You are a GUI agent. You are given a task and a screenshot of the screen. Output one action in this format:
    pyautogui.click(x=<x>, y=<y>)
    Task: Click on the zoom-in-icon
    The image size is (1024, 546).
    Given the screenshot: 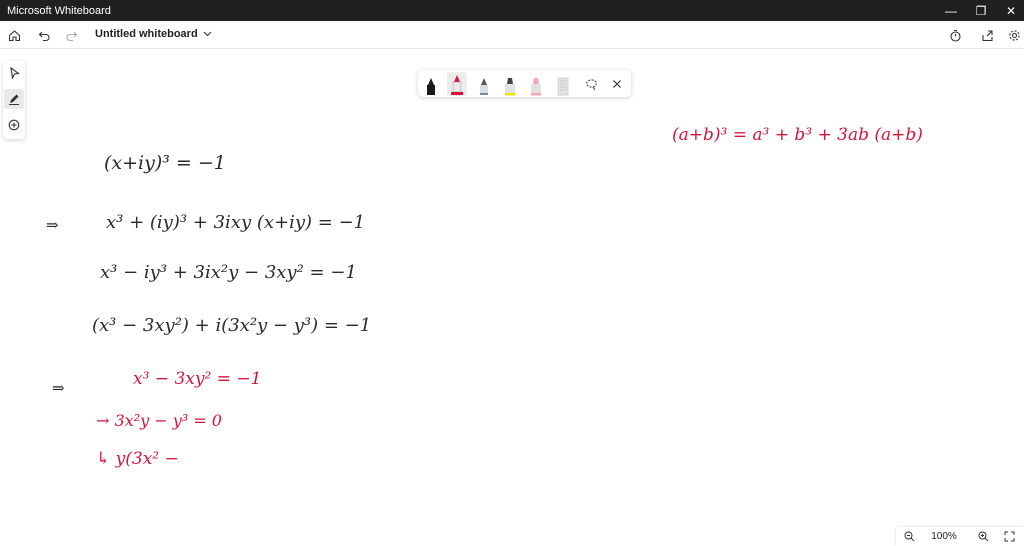 What is the action you would take?
    pyautogui.click(x=983, y=536)
    